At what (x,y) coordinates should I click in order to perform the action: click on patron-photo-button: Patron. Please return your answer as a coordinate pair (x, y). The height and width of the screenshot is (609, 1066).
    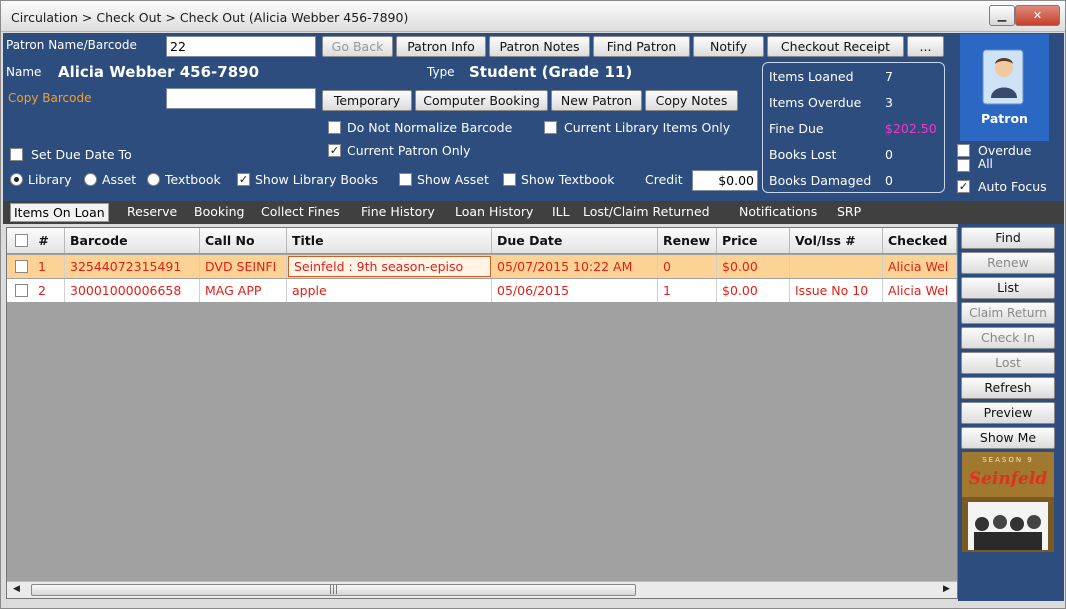
    Looking at the image, I should click on (1004, 87).